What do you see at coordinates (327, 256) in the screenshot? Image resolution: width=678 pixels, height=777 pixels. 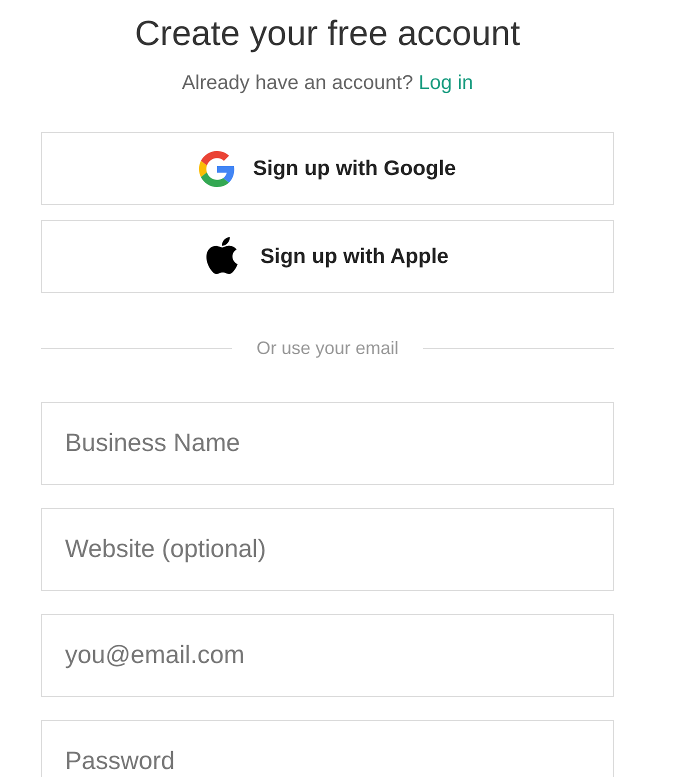 I see `apple-signup-button: Sign up with Apple` at bounding box center [327, 256].